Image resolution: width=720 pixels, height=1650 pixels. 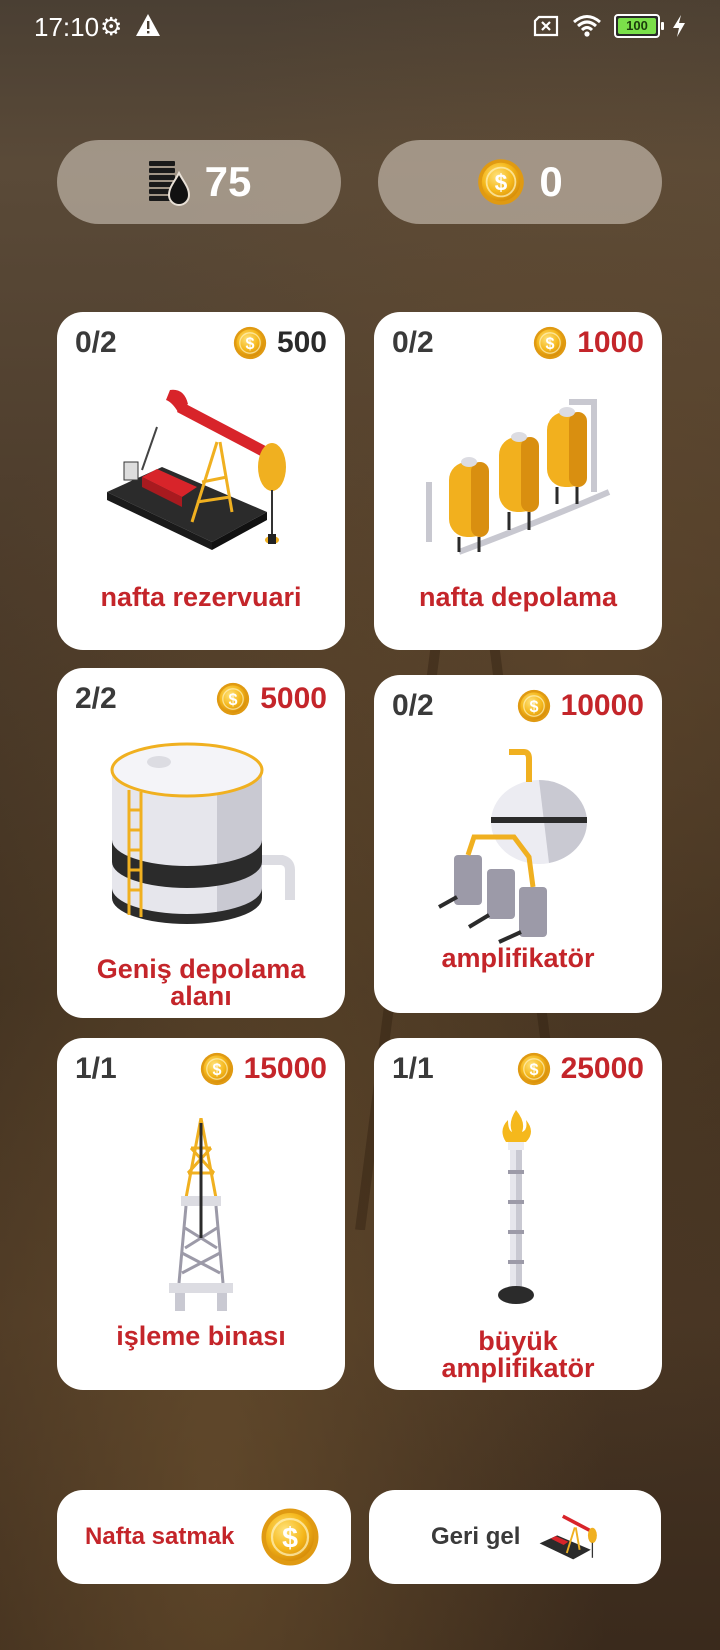 I want to click on card-title: nafta rezervuari, so click(x=201, y=597).